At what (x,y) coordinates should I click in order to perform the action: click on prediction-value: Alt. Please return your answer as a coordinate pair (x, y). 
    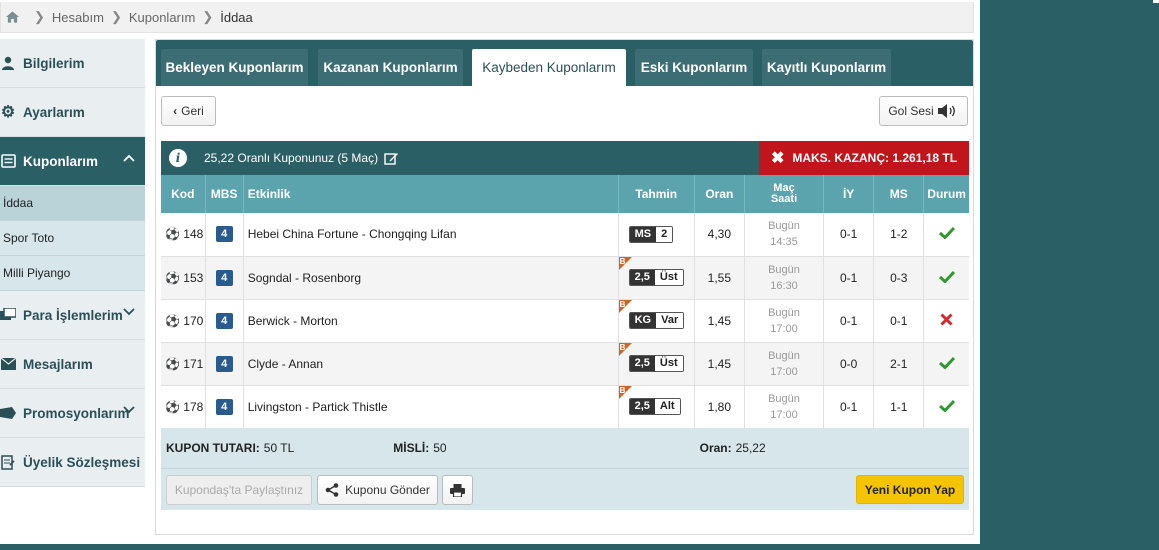
    Looking at the image, I should click on (667, 406).